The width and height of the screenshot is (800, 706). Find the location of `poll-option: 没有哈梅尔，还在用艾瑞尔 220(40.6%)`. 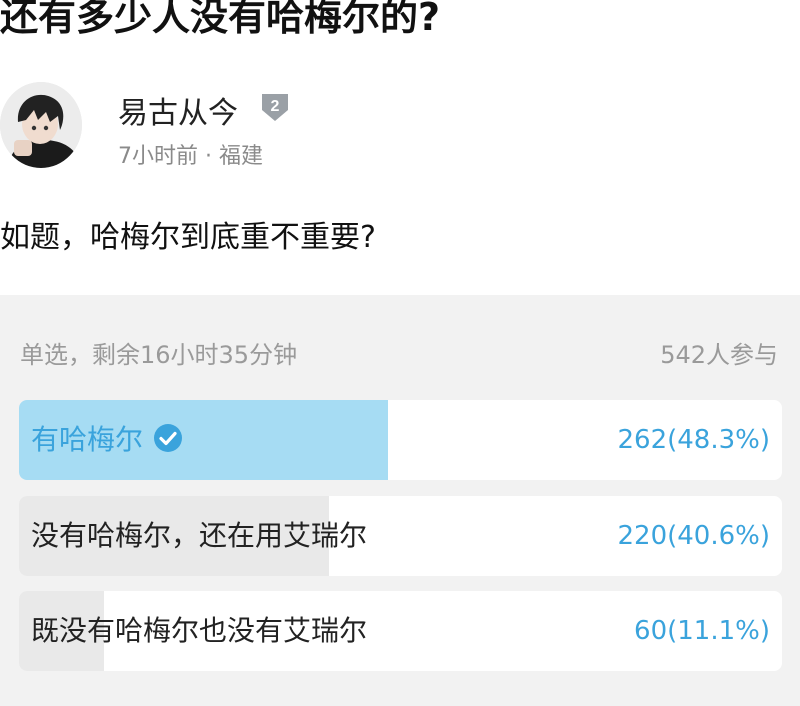

poll-option: 没有哈梅尔，还在用艾瑞尔 220(40.6%) is located at coordinates (400, 536).